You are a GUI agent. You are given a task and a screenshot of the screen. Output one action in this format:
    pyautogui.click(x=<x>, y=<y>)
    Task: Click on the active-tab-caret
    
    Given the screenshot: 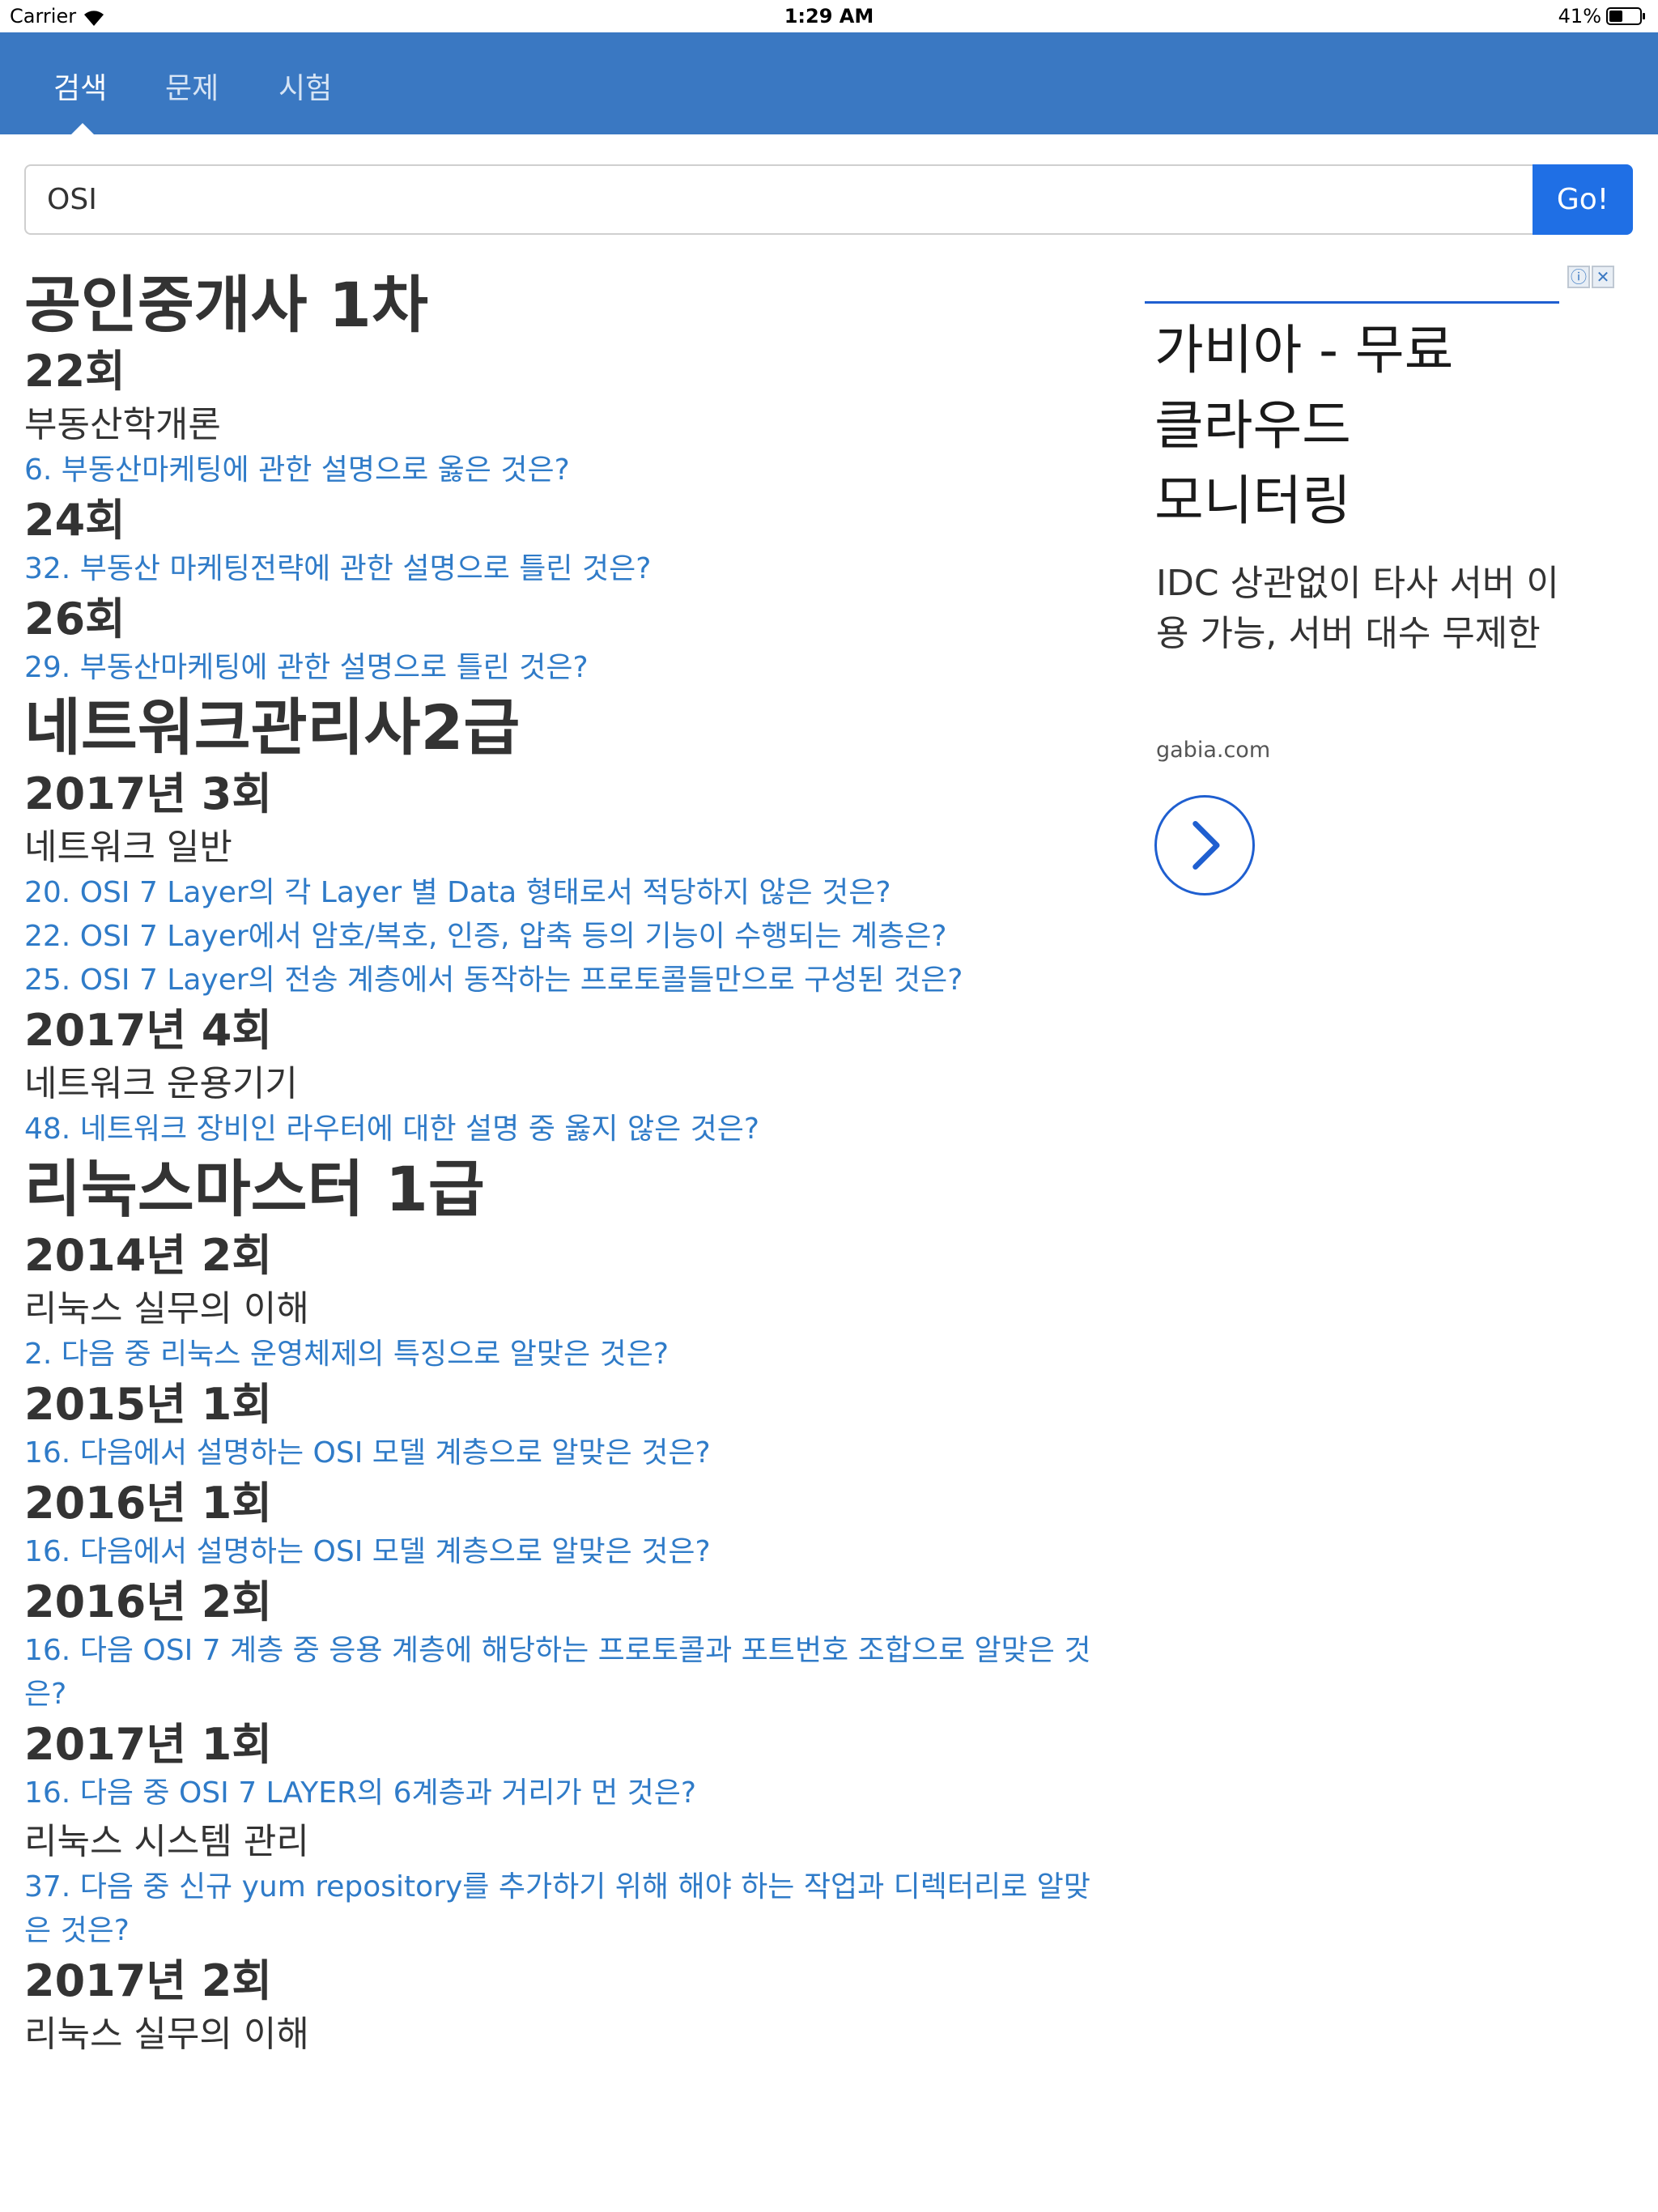 What is the action you would take?
    pyautogui.click(x=82, y=129)
    